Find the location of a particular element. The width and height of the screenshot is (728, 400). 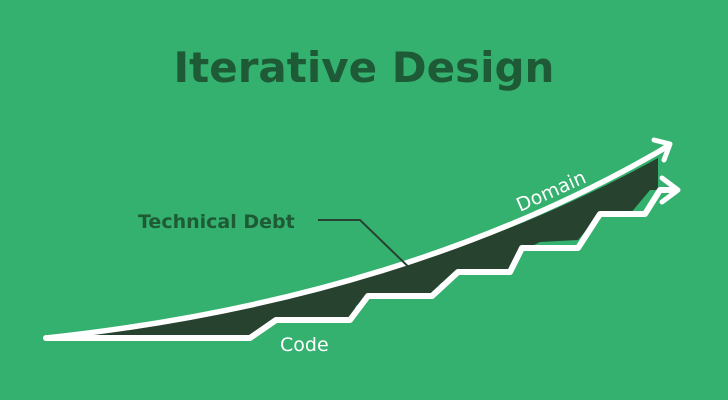

diagram-title: Iterative Design is located at coordinates (364, 67).